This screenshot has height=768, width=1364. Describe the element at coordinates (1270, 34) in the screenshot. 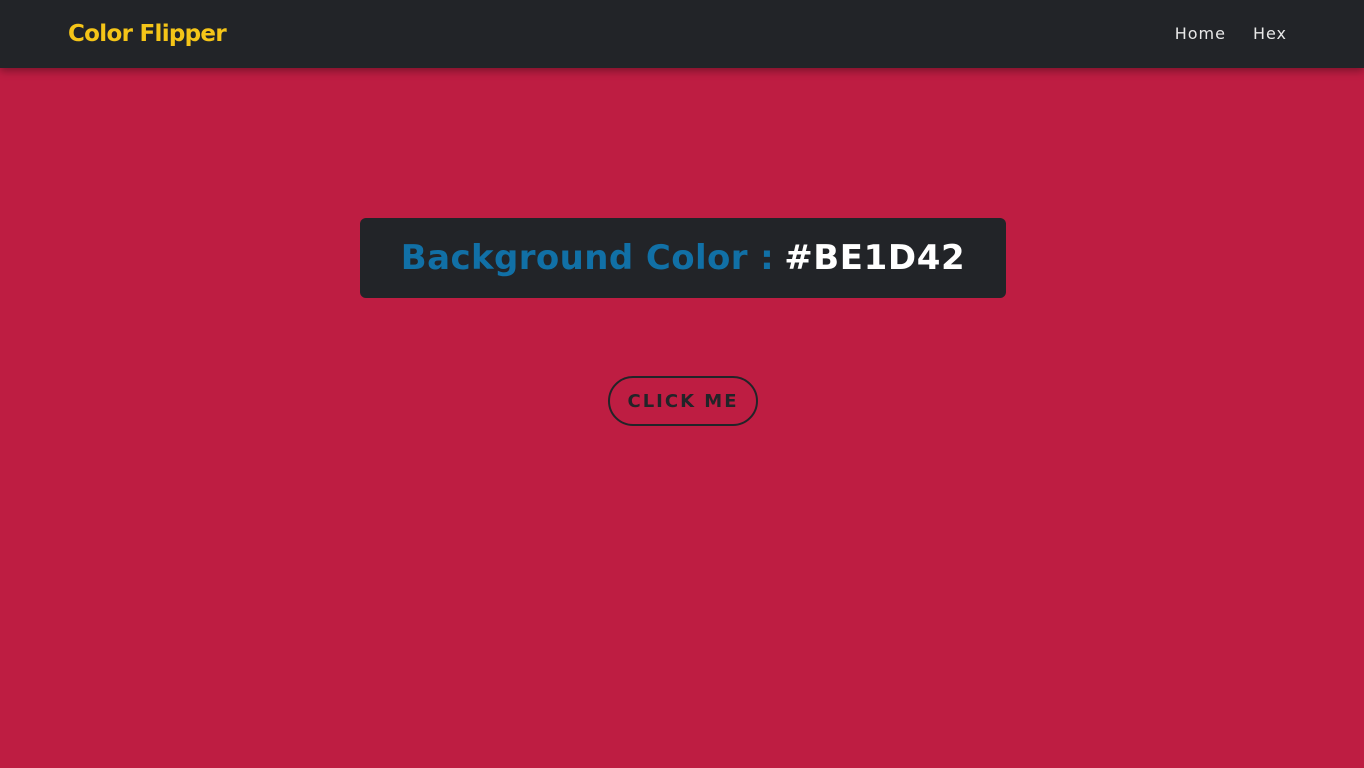

I see `nav-link-hex: Hex` at that location.